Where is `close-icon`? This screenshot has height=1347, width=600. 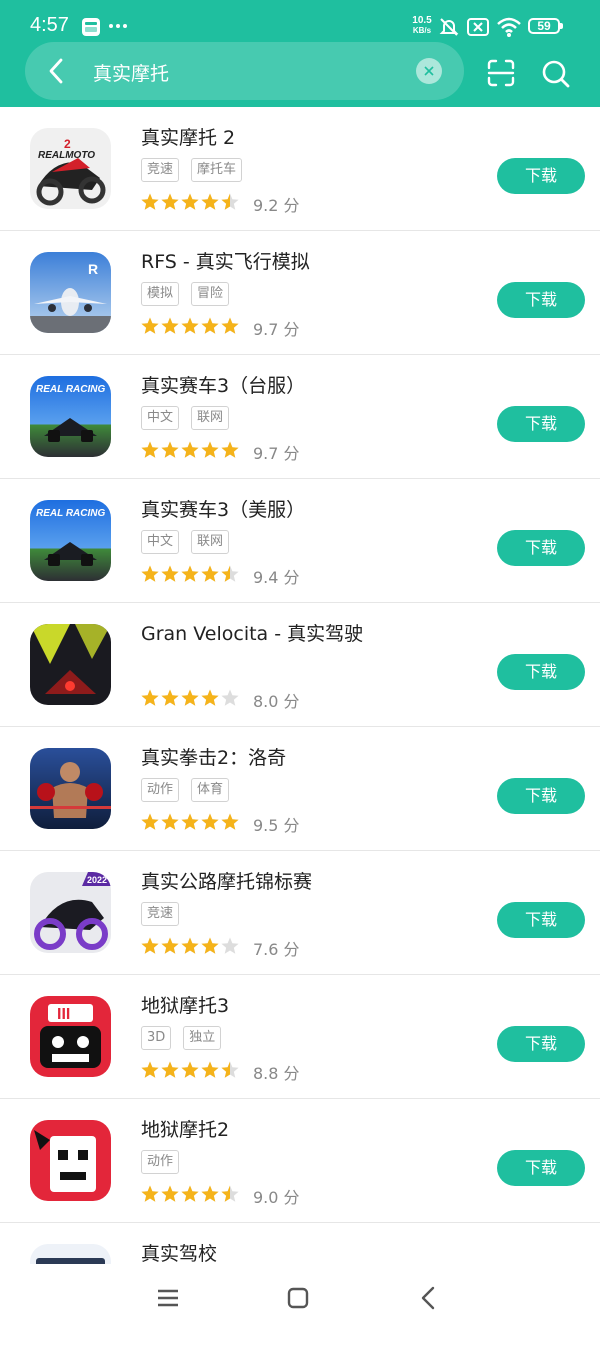 close-icon is located at coordinates (429, 71).